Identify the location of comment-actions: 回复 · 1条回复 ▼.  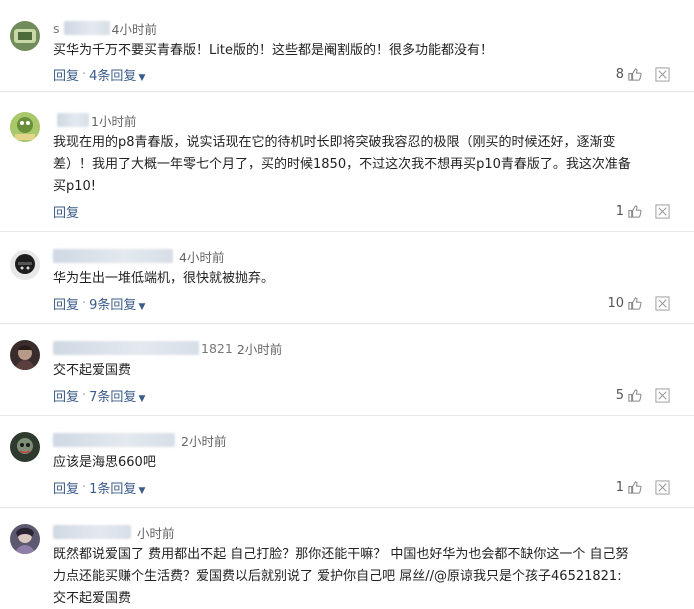
(99, 487).